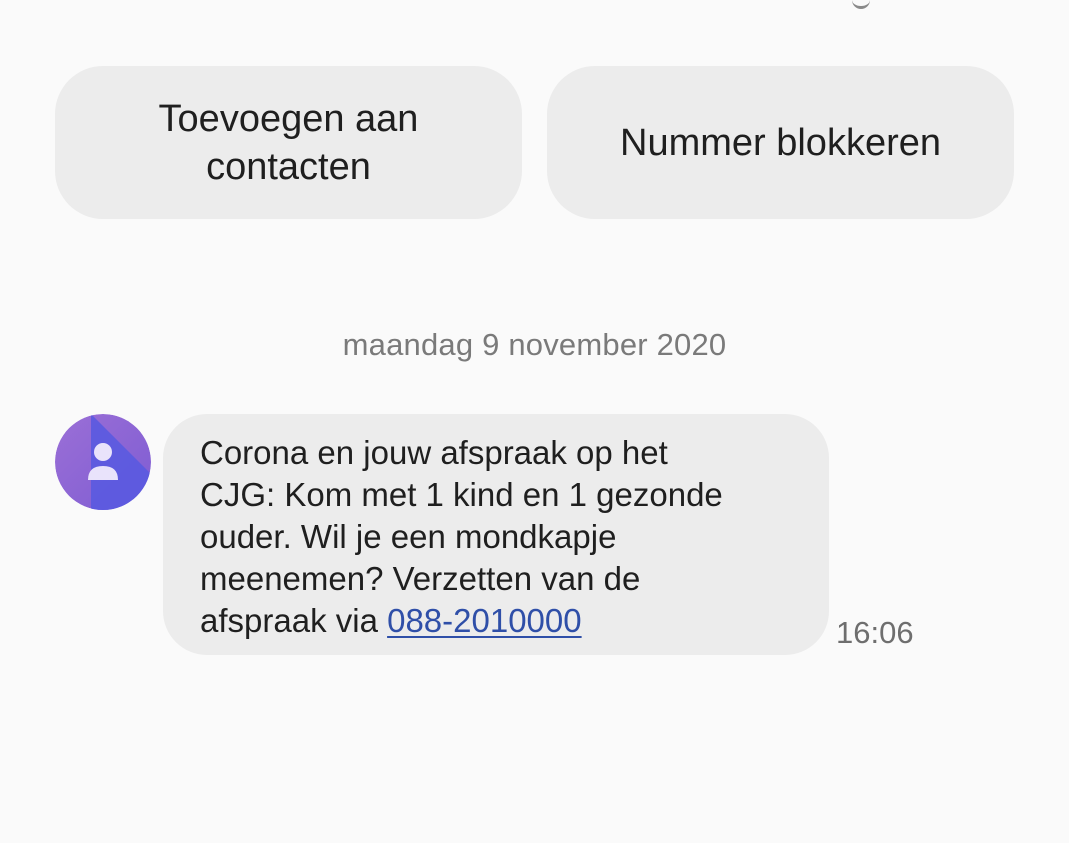 Image resolution: width=1069 pixels, height=843 pixels. I want to click on contact-avatar, so click(103, 462).